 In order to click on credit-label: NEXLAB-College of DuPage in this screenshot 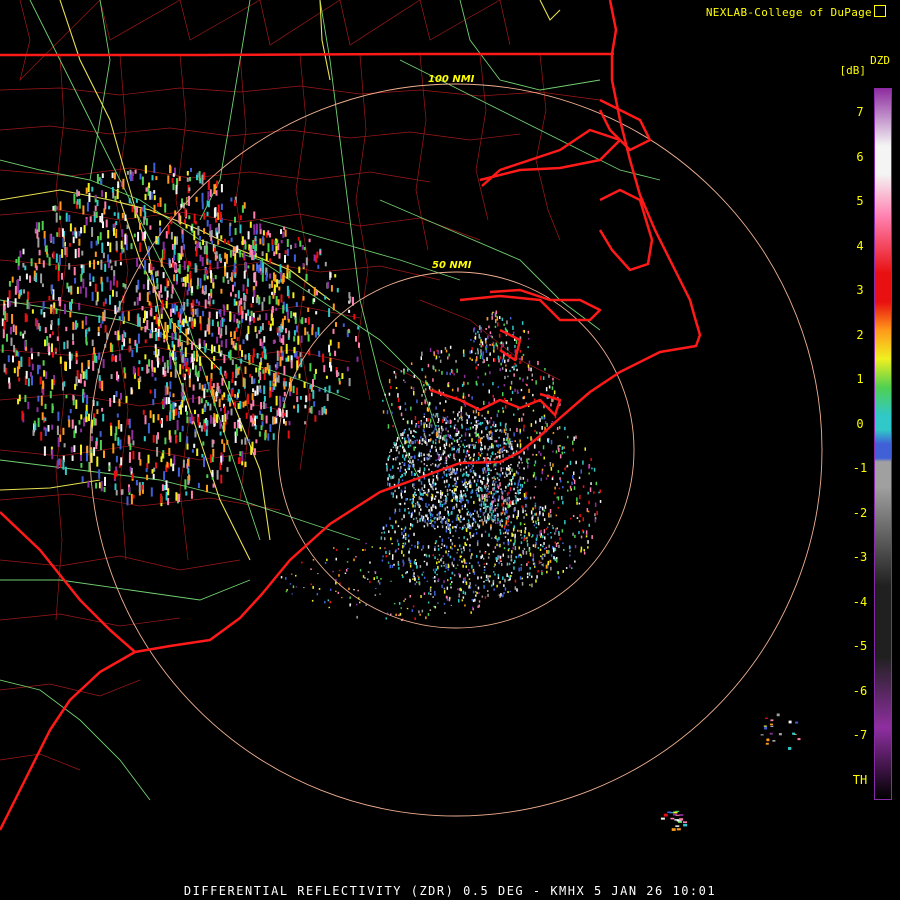, I will do `click(796, 11)`.